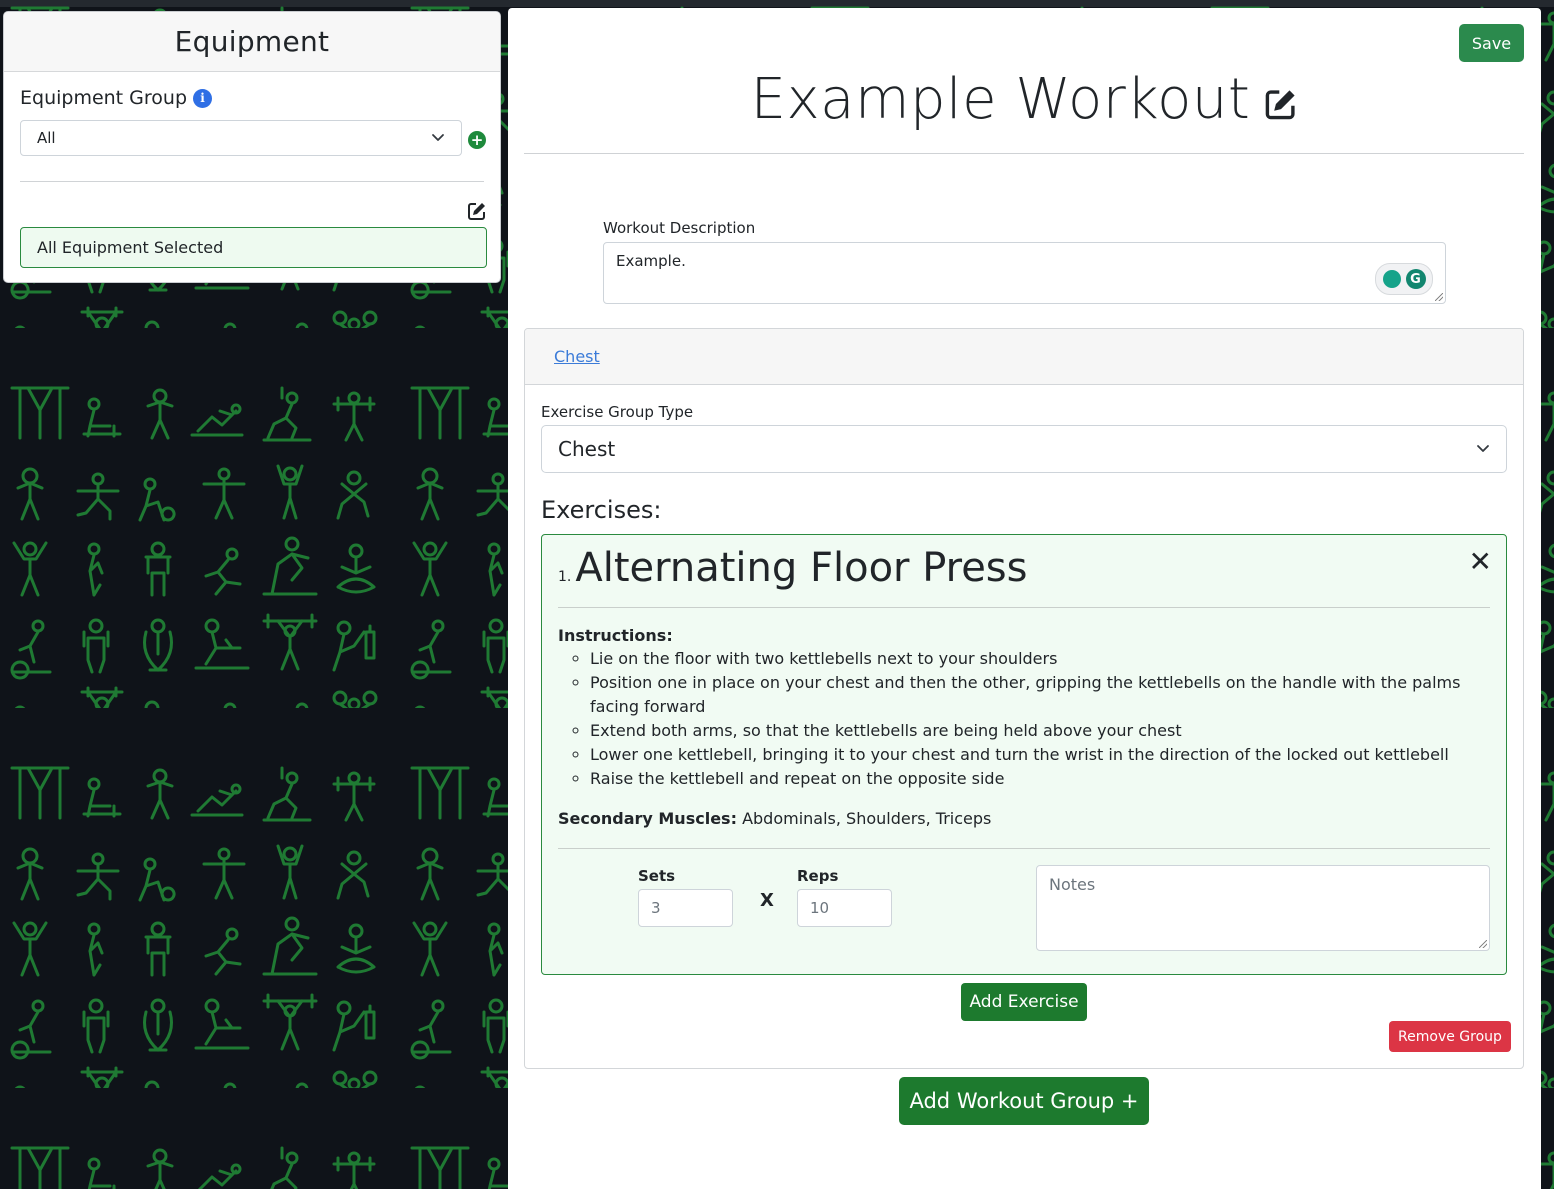 Image resolution: width=1554 pixels, height=1189 pixels. I want to click on secondary-muscles-label: Secondary Muscles:, so click(647, 818).